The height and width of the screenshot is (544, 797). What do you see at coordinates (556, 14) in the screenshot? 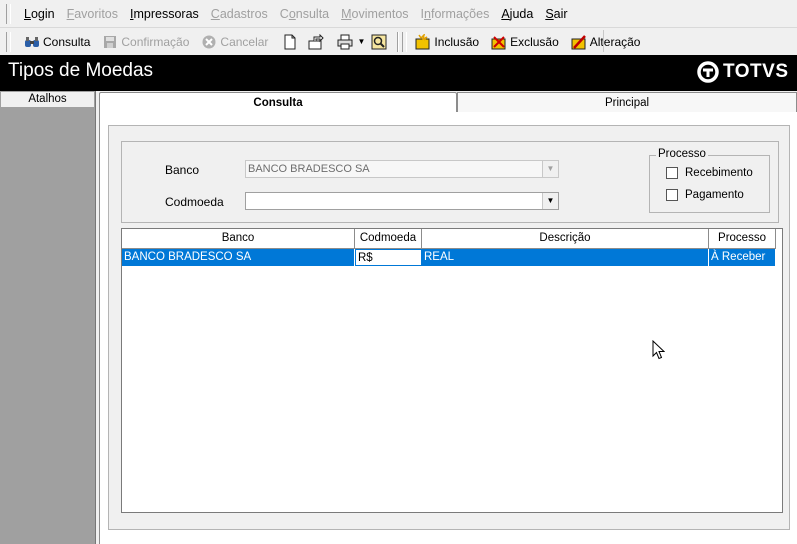
I see `menu-sair: Sair` at bounding box center [556, 14].